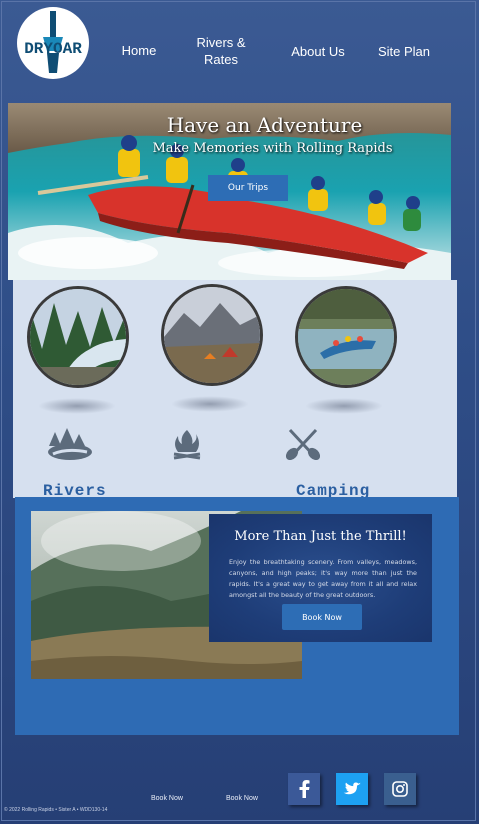  I want to click on instagram-button, so click(400, 789).